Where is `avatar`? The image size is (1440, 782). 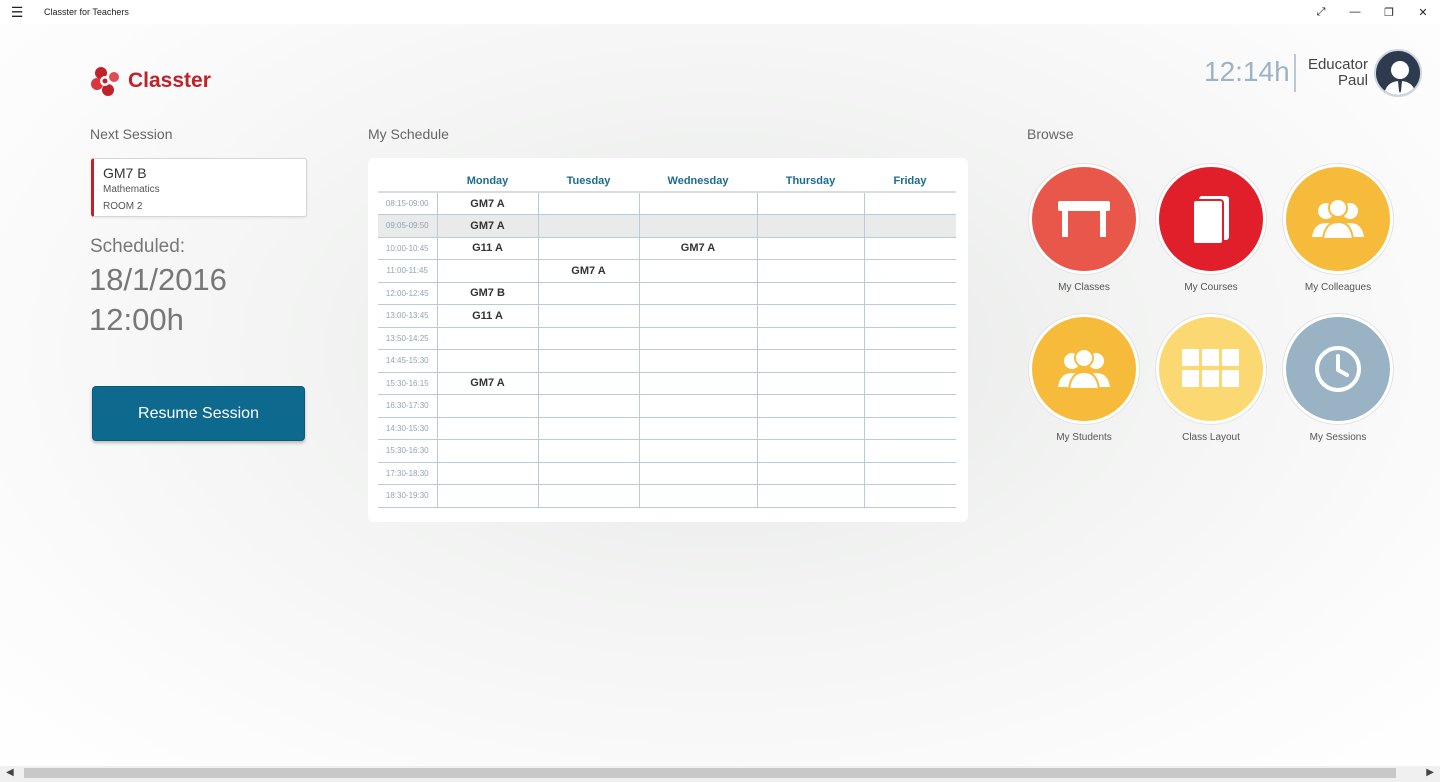
avatar is located at coordinates (1398, 73).